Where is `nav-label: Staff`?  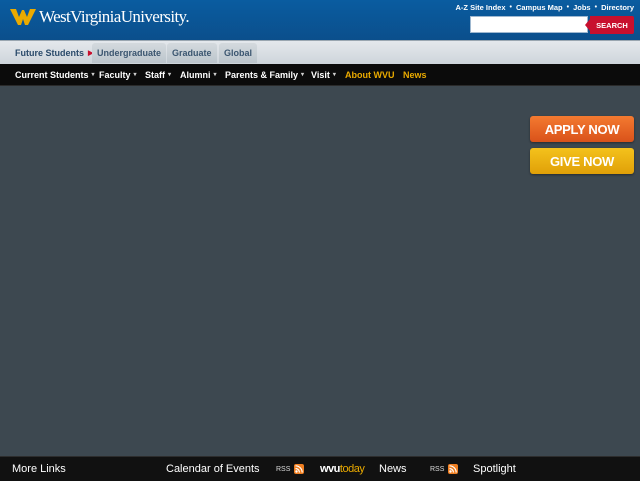
nav-label: Staff is located at coordinates (155, 74).